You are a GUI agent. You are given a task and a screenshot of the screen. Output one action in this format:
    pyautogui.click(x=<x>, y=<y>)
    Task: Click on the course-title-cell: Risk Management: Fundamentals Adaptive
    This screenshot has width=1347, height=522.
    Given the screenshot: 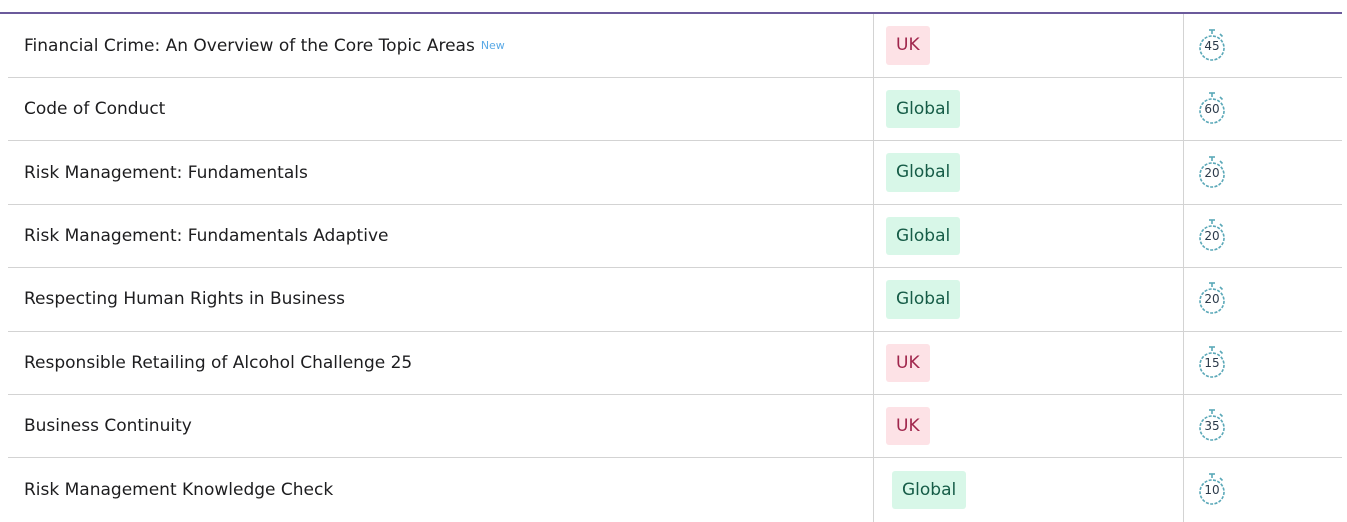 What is the action you would take?
    pyautogui.click(x=441, y=236)
    